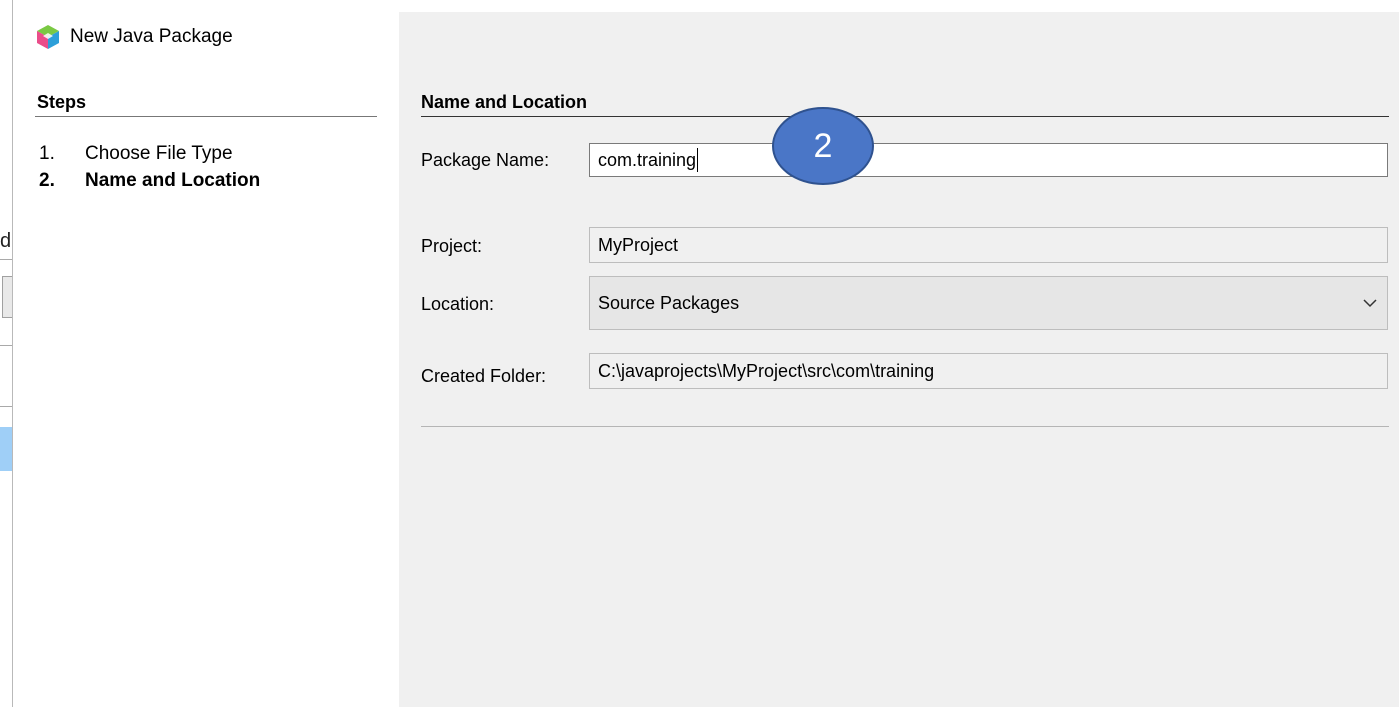 The width and height of the screenshot is (1399, 707). What do you see at coordinates (151, 36) in the screenshot?
I see `dialog-title: New Java Package` at bounding box center [151, 36].